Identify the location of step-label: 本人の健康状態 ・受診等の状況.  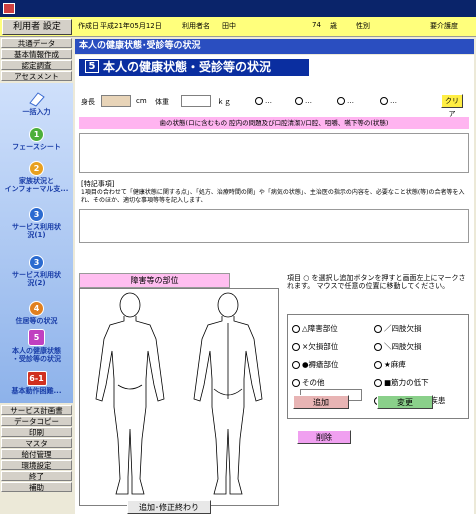
(36, 355).